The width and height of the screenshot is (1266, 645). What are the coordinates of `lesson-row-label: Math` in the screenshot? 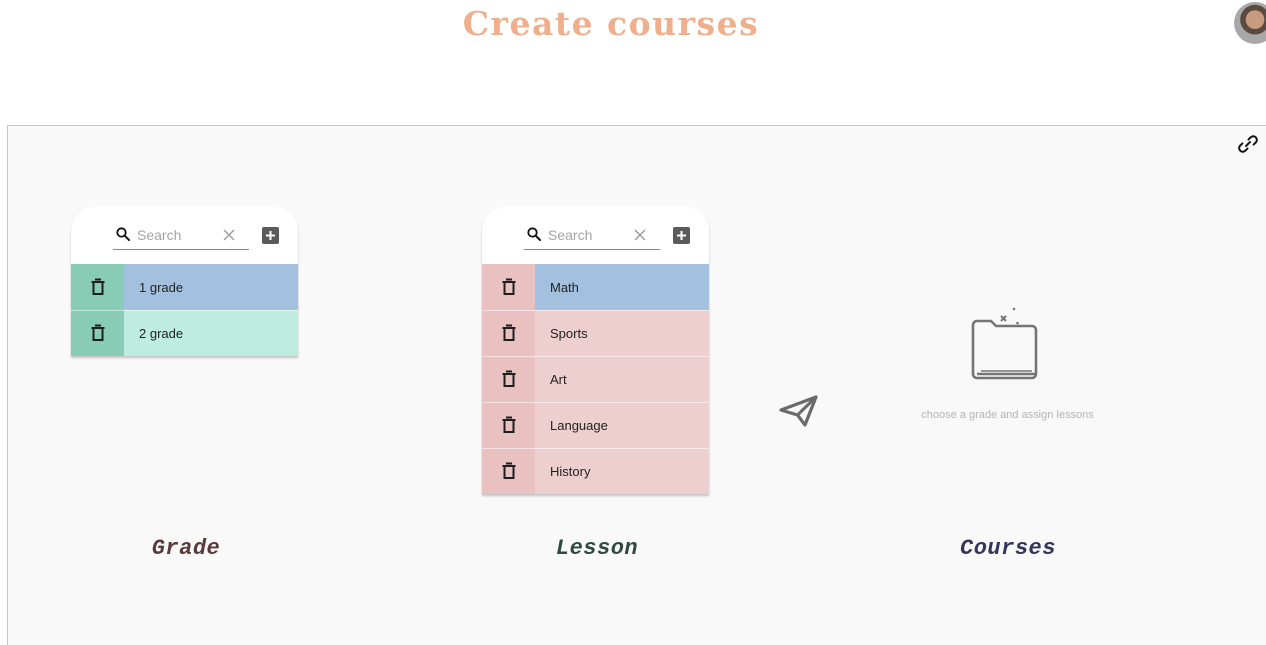 It's located at (622, 287).